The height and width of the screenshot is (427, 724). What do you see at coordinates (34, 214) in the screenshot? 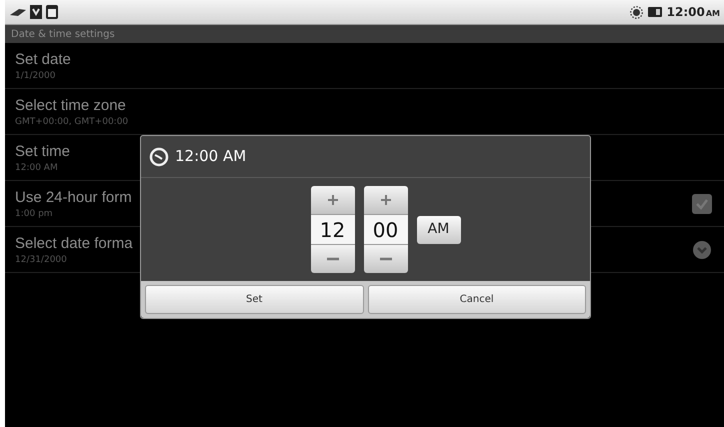
I see `setting-summary: 1:00 pm` at bounding box center [34, 214].